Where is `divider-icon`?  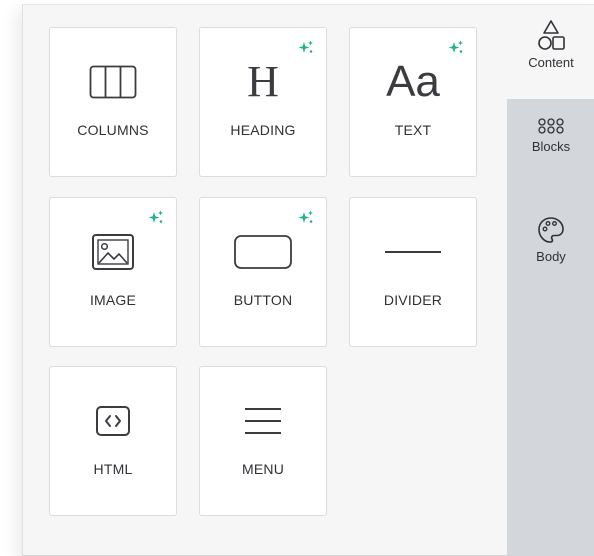
divider-icon is located at coordinates (413, 252).